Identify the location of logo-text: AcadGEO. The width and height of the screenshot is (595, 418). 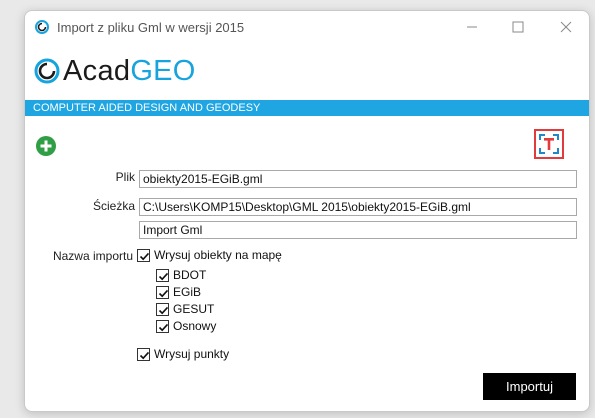
(129, 71).